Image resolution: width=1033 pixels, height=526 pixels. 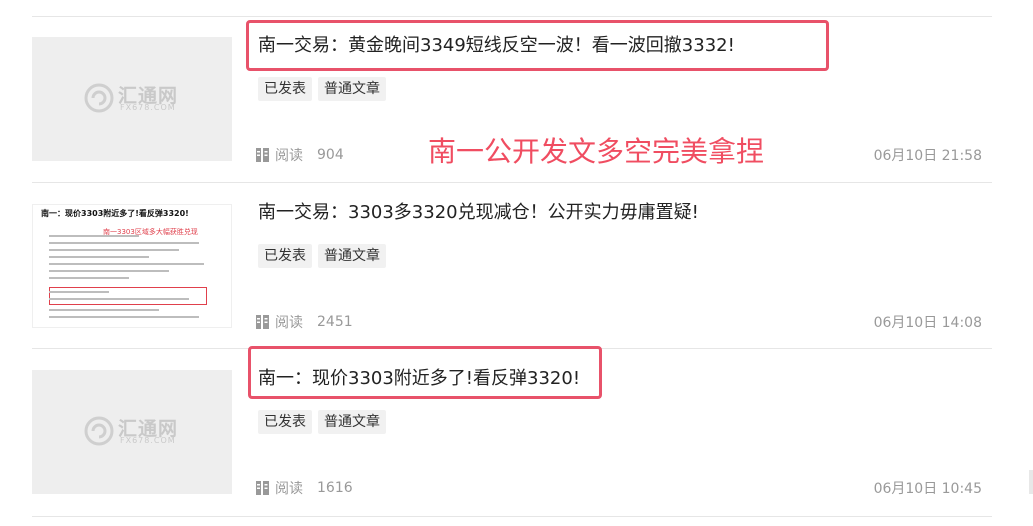 I want to click on annotation-text: 南一公开发文多空完美拿捏, so click(x=596, y=151).